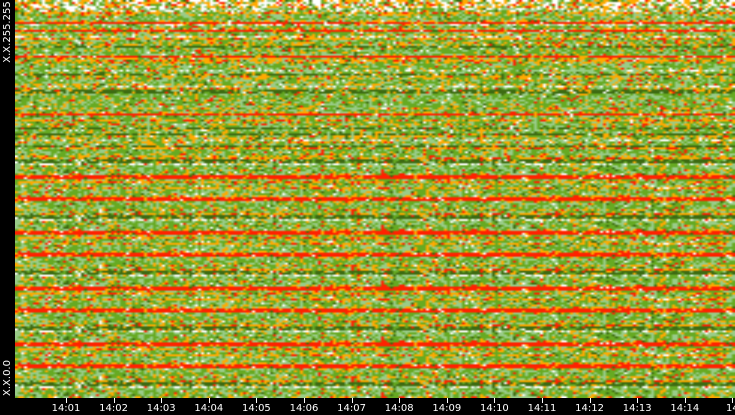 This screenshot has height=415, width=735. What do you see at coordinates (589, 408) in the screenshot?
I see `x-tick-label: 14:12` at bounding box center [589, 408].